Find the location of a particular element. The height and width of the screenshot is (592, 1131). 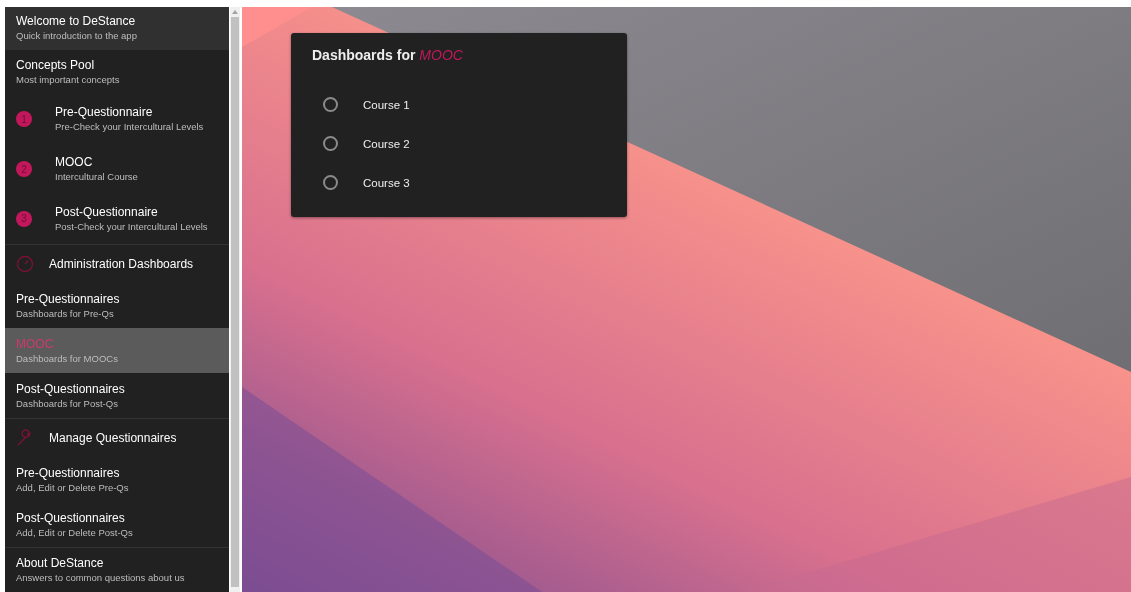

wrench-icon is located at coordinates (25, 438).